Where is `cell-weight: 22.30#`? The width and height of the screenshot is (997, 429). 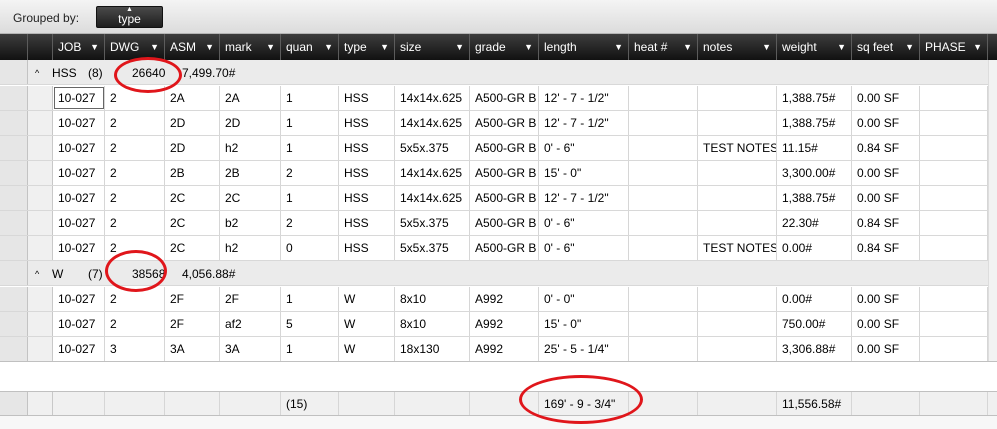 cell-weight: 22.30# is located at coordinates (814, 223).